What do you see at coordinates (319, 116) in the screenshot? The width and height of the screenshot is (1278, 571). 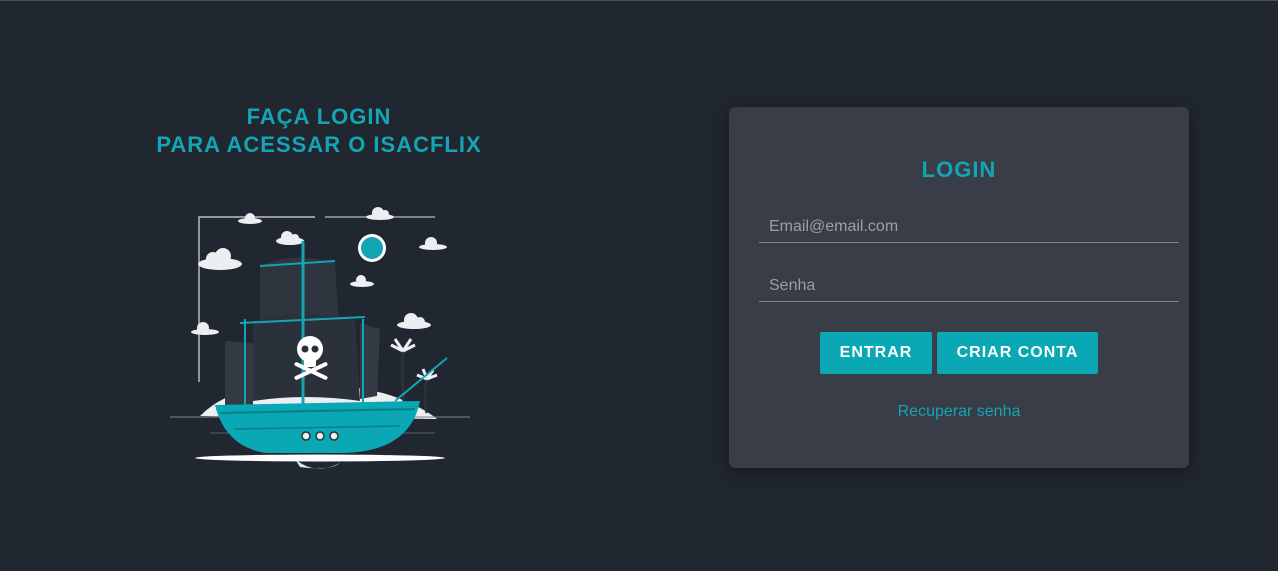 I see `welcome-heading-line1: FAÇA LOGIN` at bounding box center [319, 116].